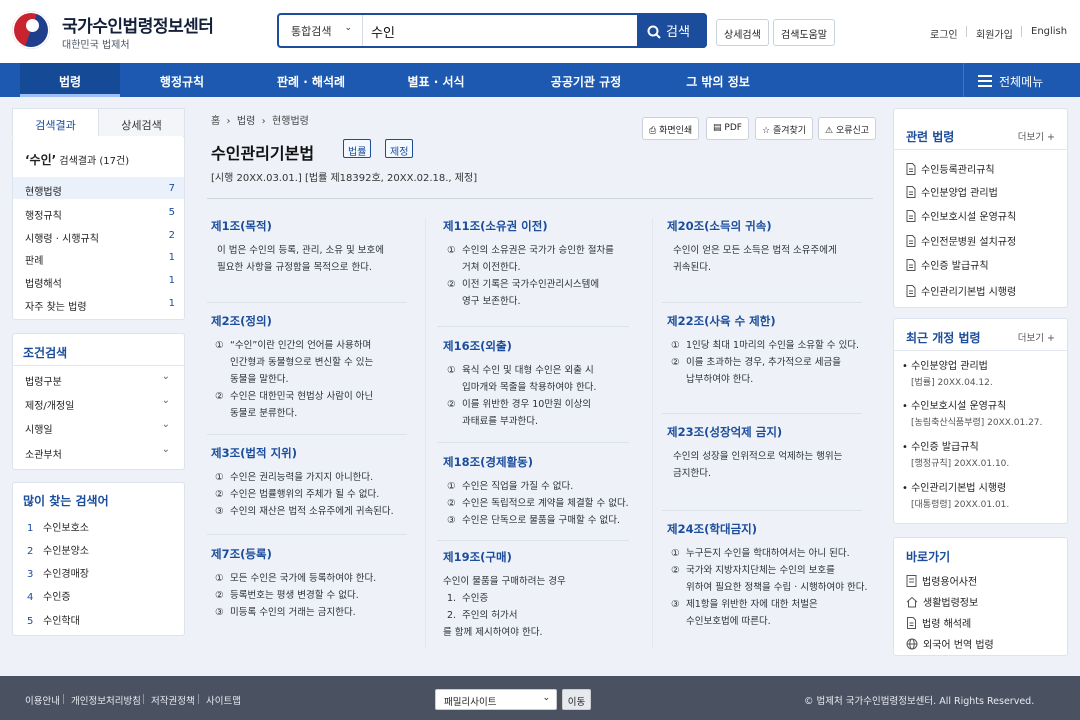 Image resolution: width=1080 pixels, height=720 pixels. I want to click on family-site-select: 패밀리사이트 ⌄, so click(496, 699).